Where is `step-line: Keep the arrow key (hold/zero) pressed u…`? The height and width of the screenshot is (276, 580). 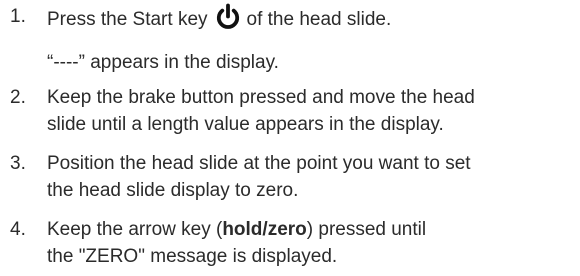
step-line: Keep the arrow key (hold/zero) pressed u… is located at coordinates (237, 229).